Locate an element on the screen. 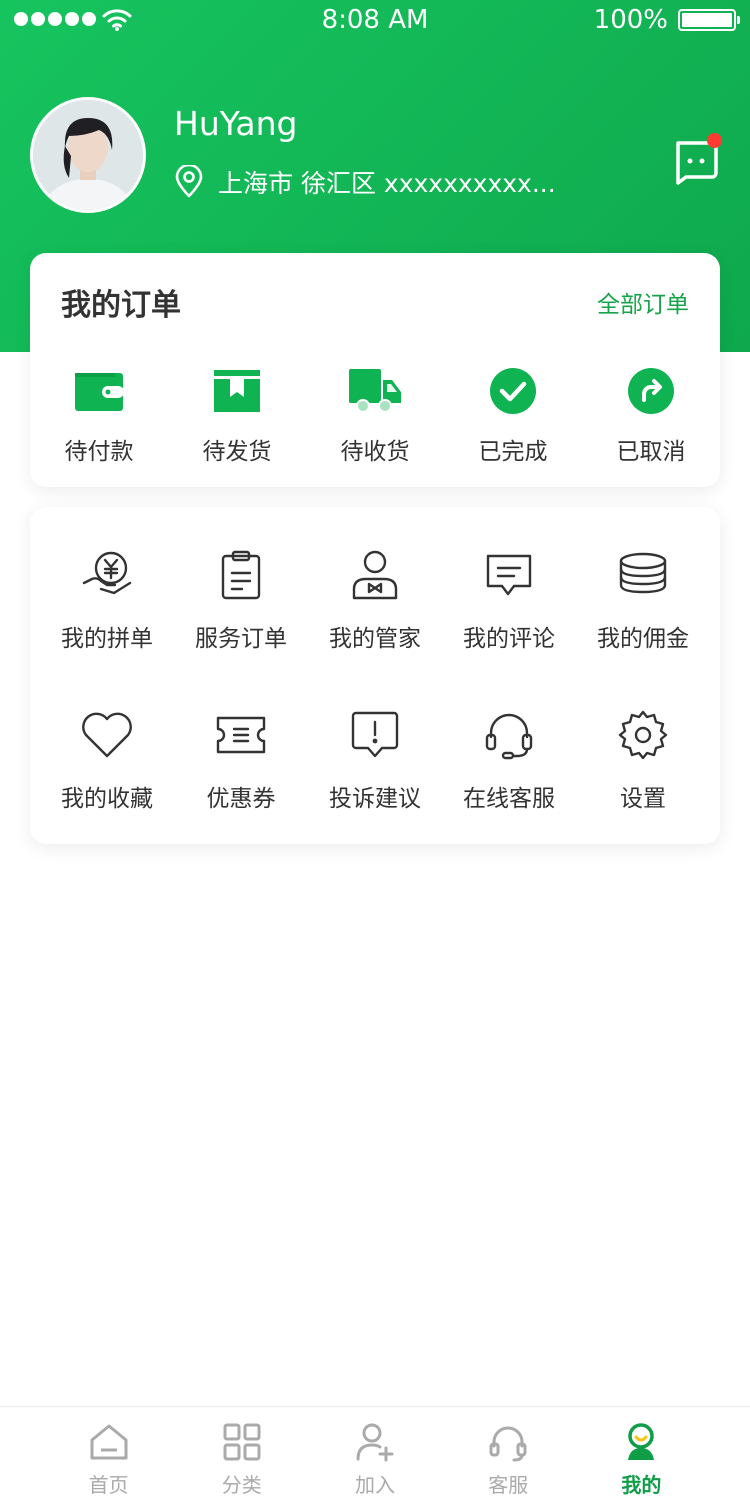 This screenshot has height=1500, width=750. service-coupons: 优惠券 is located at coordinates (241, 760).